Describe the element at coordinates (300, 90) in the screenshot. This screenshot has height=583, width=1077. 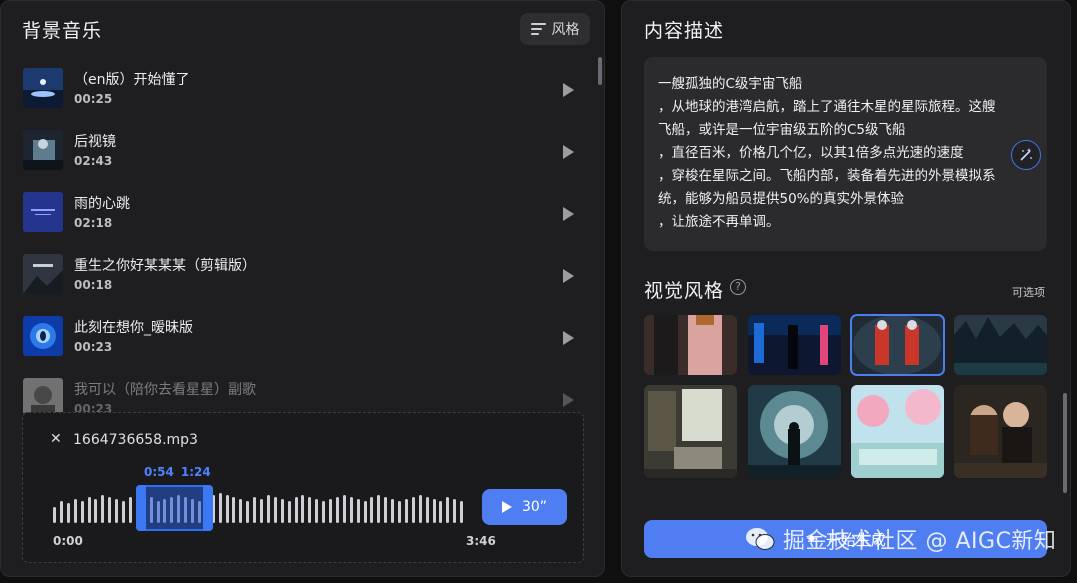
I see `music-item: （en版）开始懂了 00:25` at that location.